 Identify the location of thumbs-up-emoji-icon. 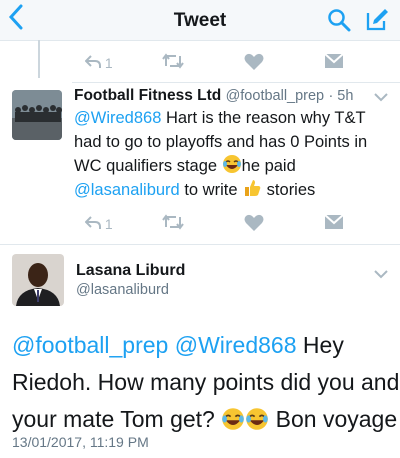
(253, 188).